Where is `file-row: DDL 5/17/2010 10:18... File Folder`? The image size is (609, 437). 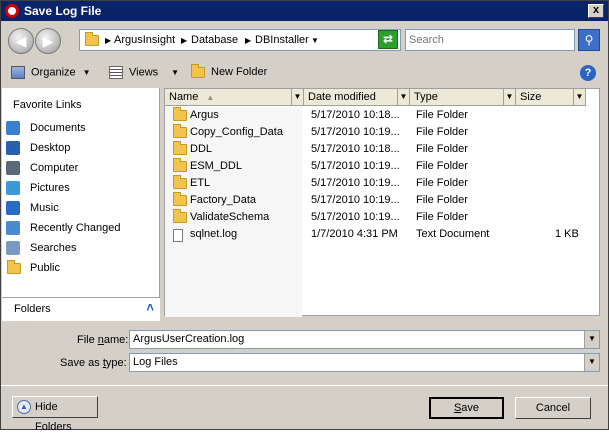
file-row: DDL 5/17/2010 10:18... File Folder is located at coordinates (382, 149).